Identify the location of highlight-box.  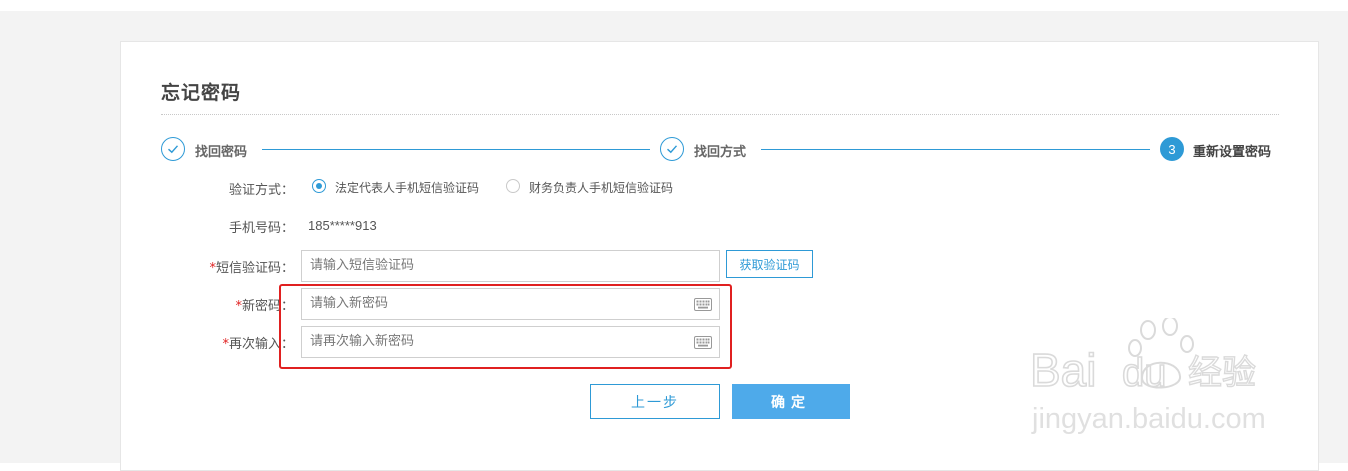
(505, 326).